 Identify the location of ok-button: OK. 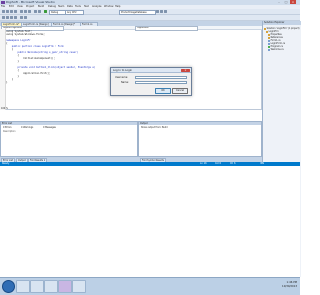
(163, 91).